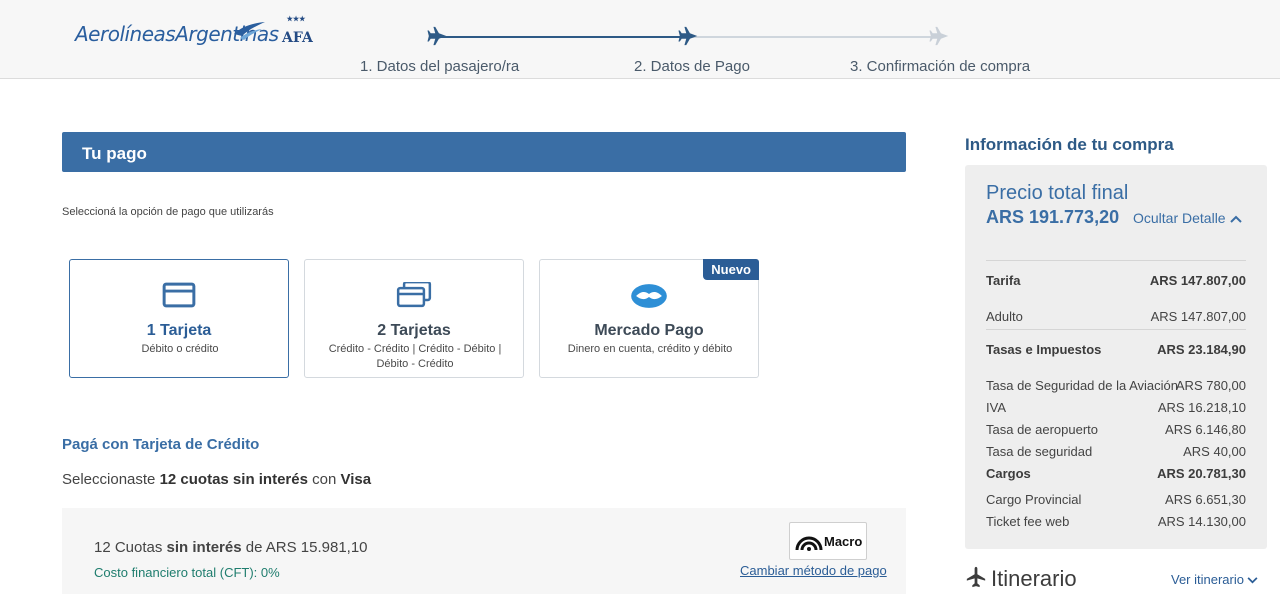 This screenshot has height=594, width=1280. Describe the element at coordinates (813, 570) in the screenshot. I see `change-method-link: Cambiar método de pago` at that location.